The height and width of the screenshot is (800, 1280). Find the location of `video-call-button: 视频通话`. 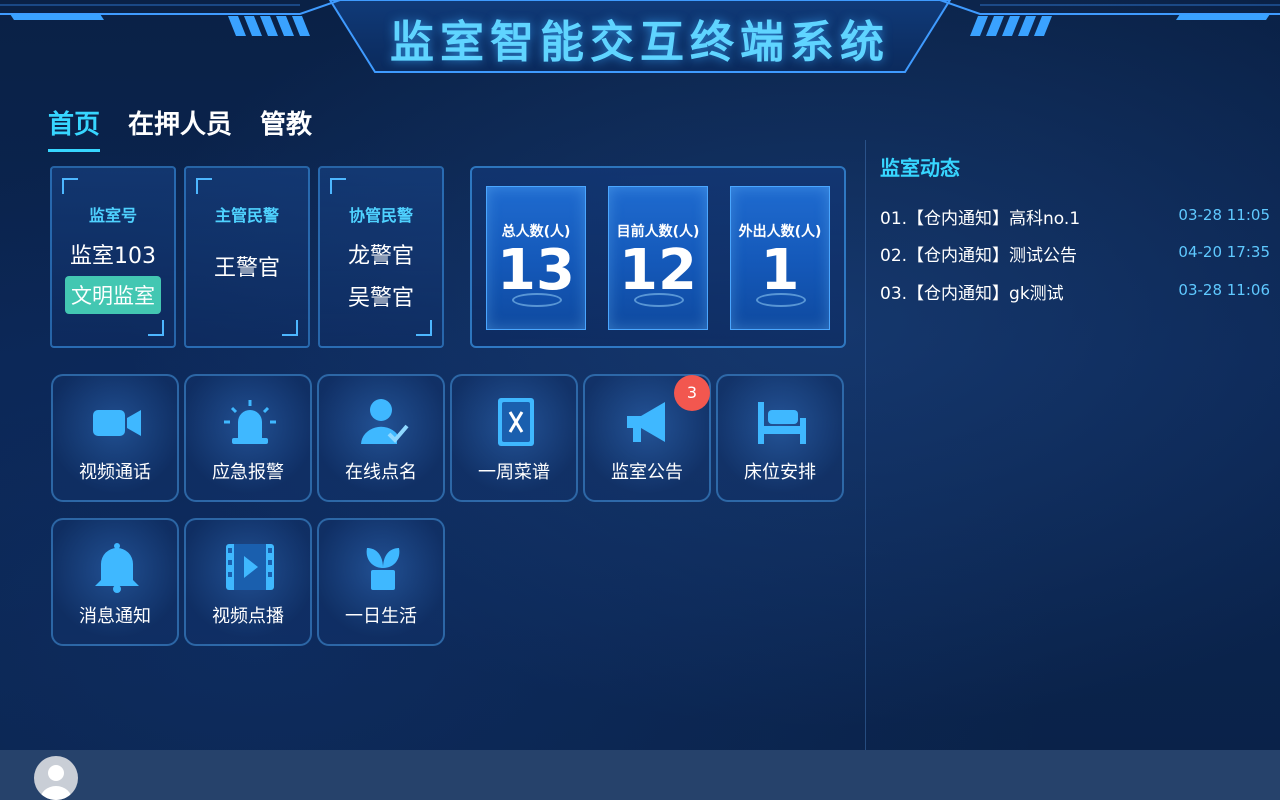

video-call-button: 视频通话 is located at coordinates (115, 438).